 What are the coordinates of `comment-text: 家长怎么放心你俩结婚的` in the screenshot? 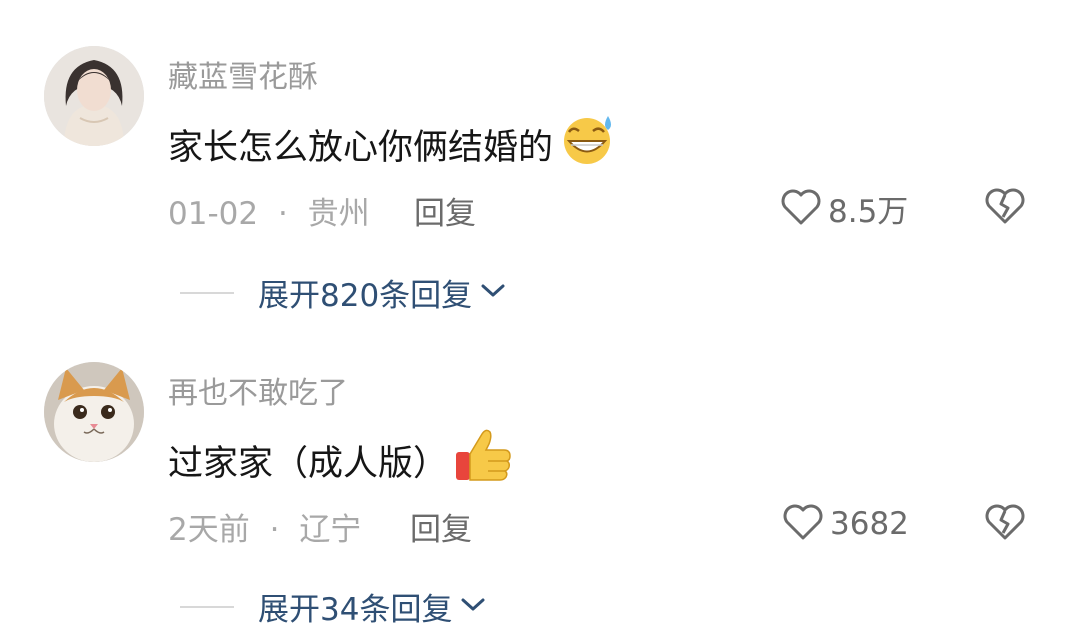 It's located at (361, 148).